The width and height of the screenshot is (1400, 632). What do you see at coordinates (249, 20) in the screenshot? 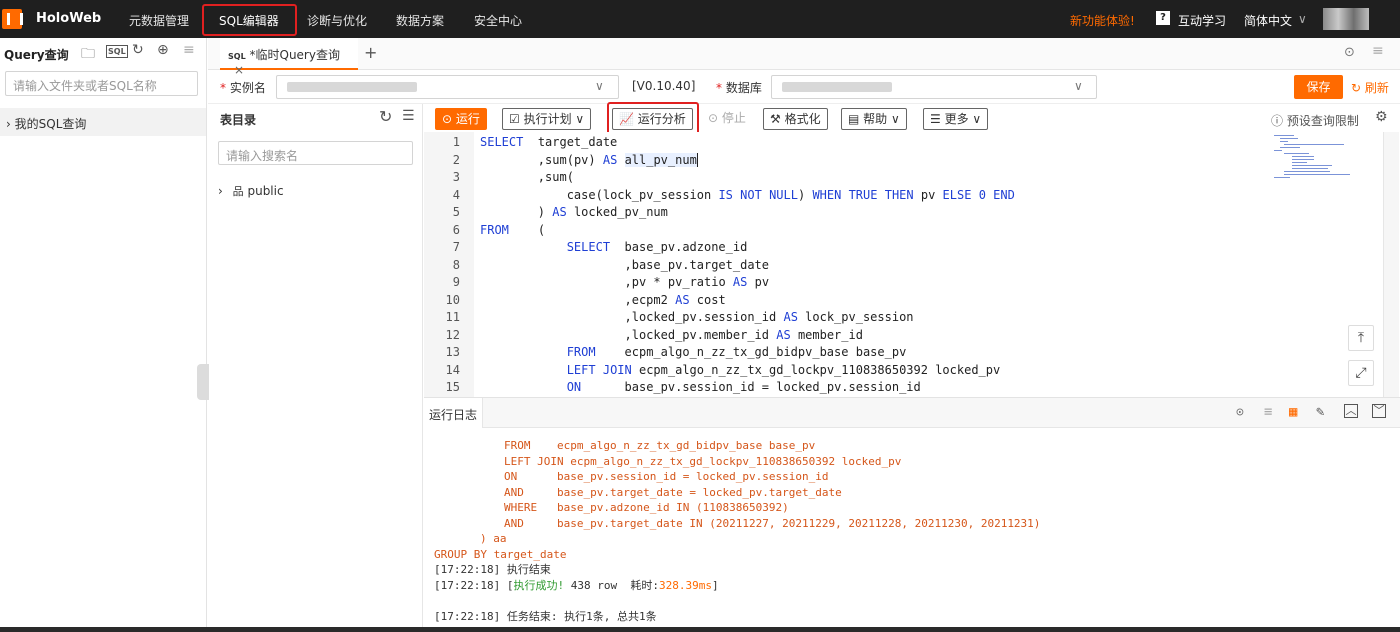
I see `sql-editor-highlight-box` at bounding box center [249, 20].